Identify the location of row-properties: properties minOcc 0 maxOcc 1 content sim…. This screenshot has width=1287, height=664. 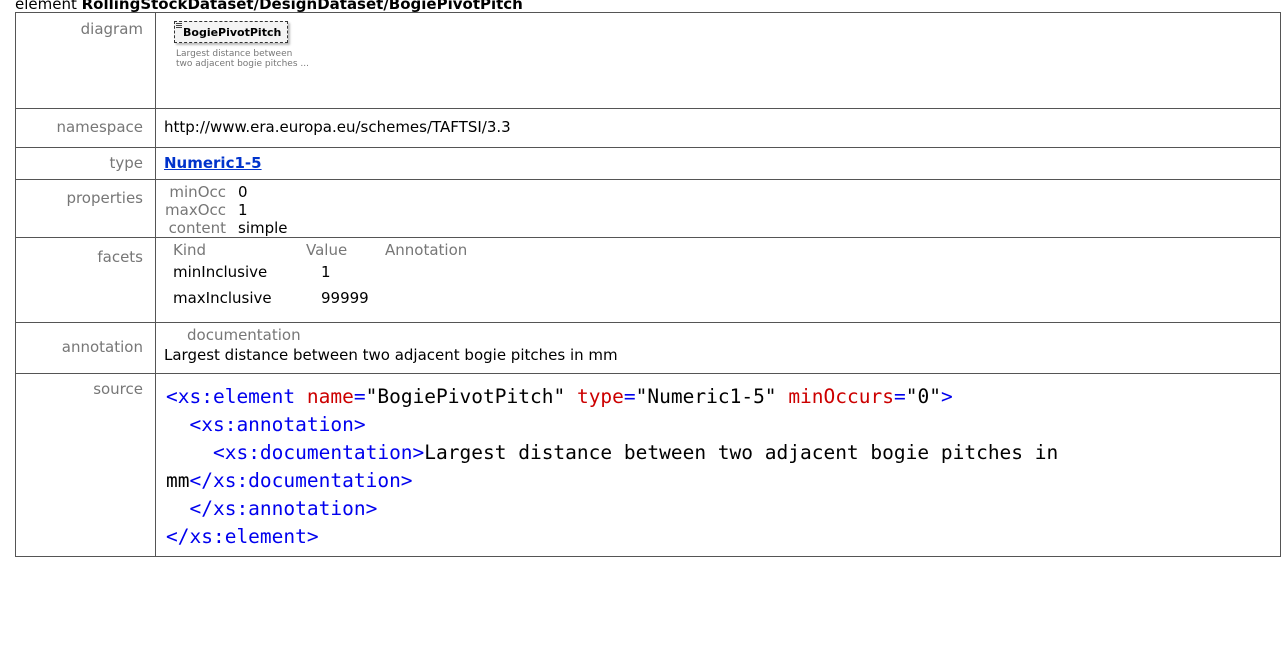
(648, 208).